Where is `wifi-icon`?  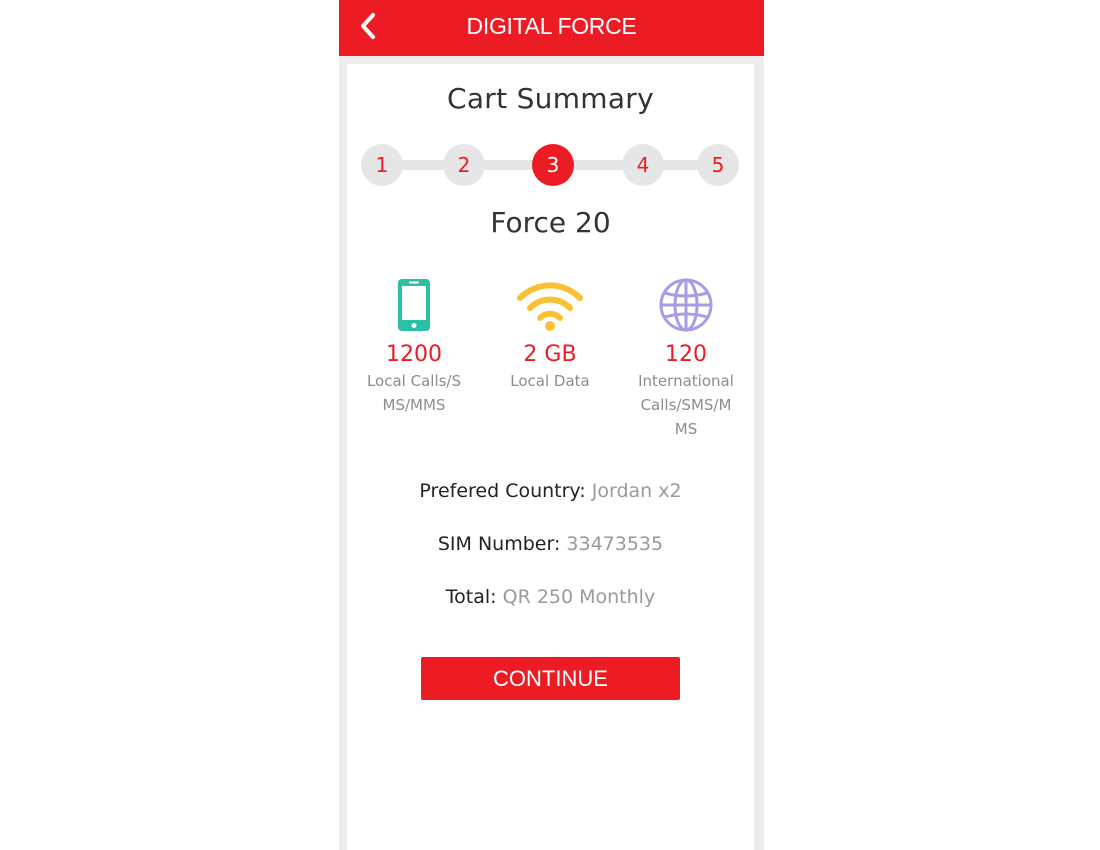
wifi-icon is located at coordinates (550, 306).